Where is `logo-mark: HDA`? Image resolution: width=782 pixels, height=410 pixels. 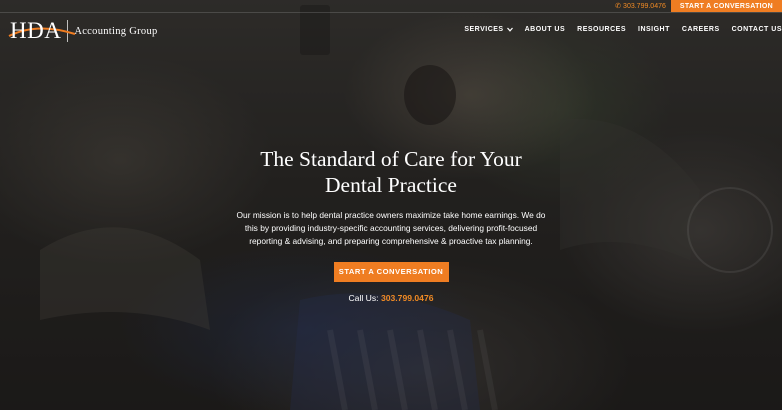
logo-mark: HDA is located at coordinates (42, 31).